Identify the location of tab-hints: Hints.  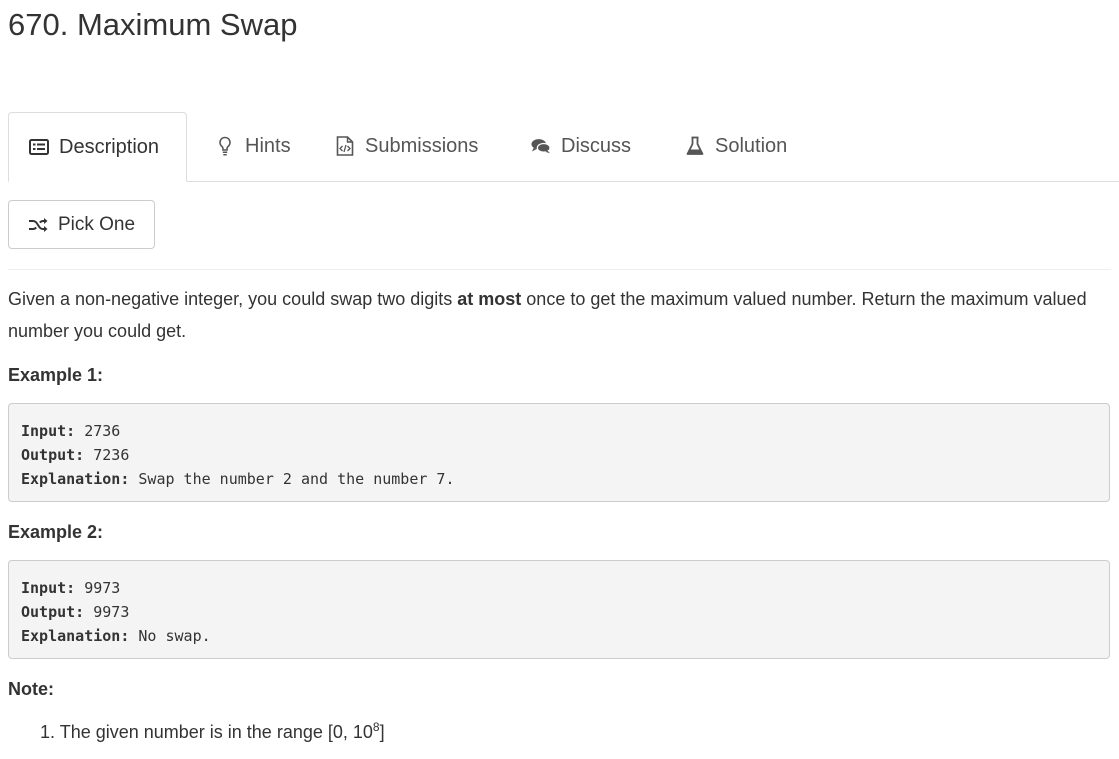
(253, 146).